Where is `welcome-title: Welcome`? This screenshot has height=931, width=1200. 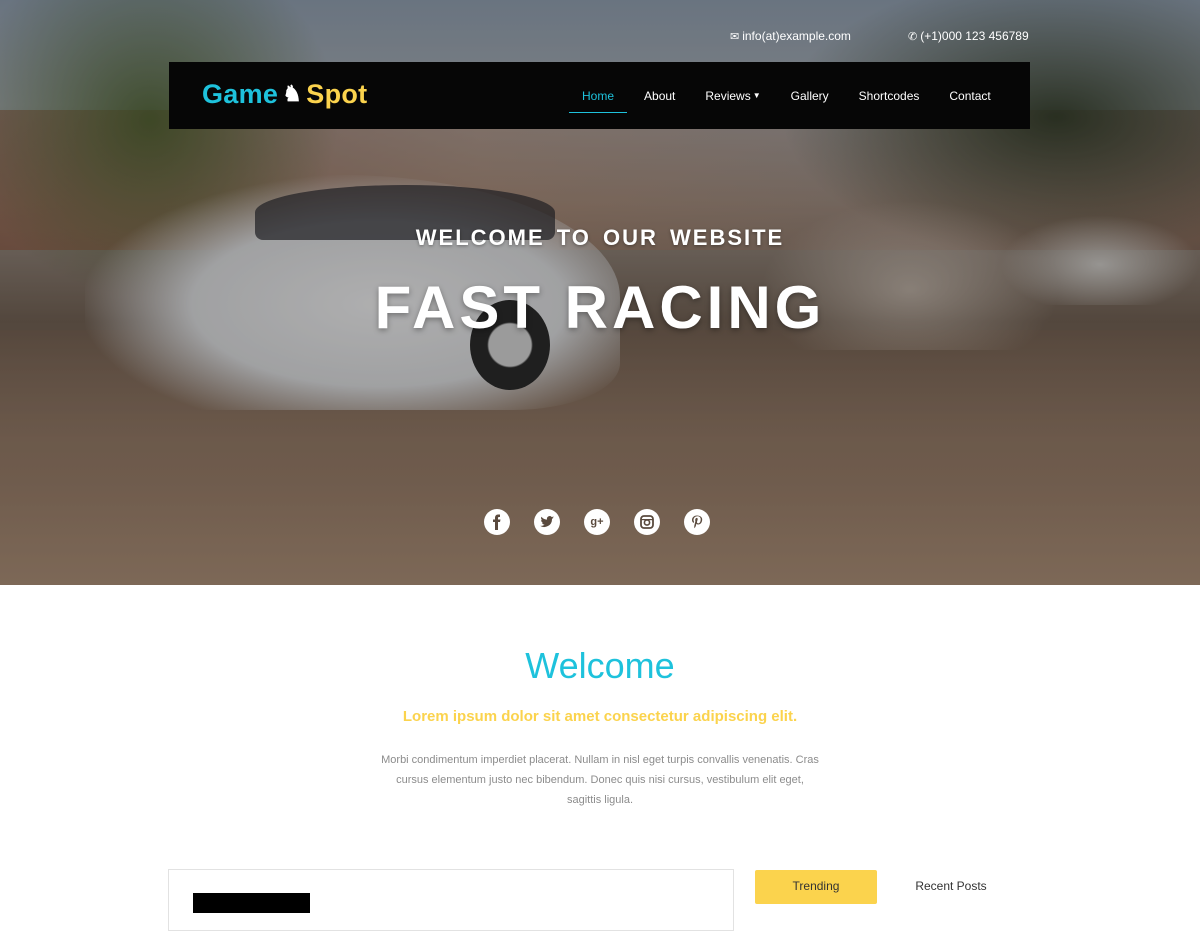 welcome-title: Welcome is located at coordinates (600, 665).